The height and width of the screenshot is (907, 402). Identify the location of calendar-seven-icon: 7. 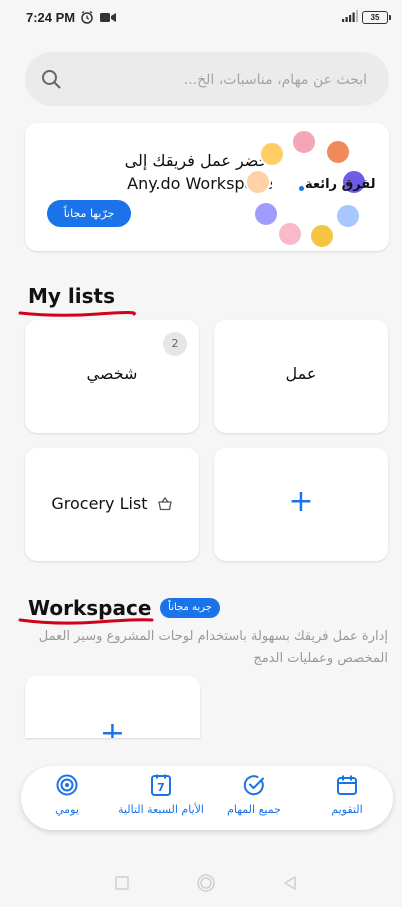
(161, 785).